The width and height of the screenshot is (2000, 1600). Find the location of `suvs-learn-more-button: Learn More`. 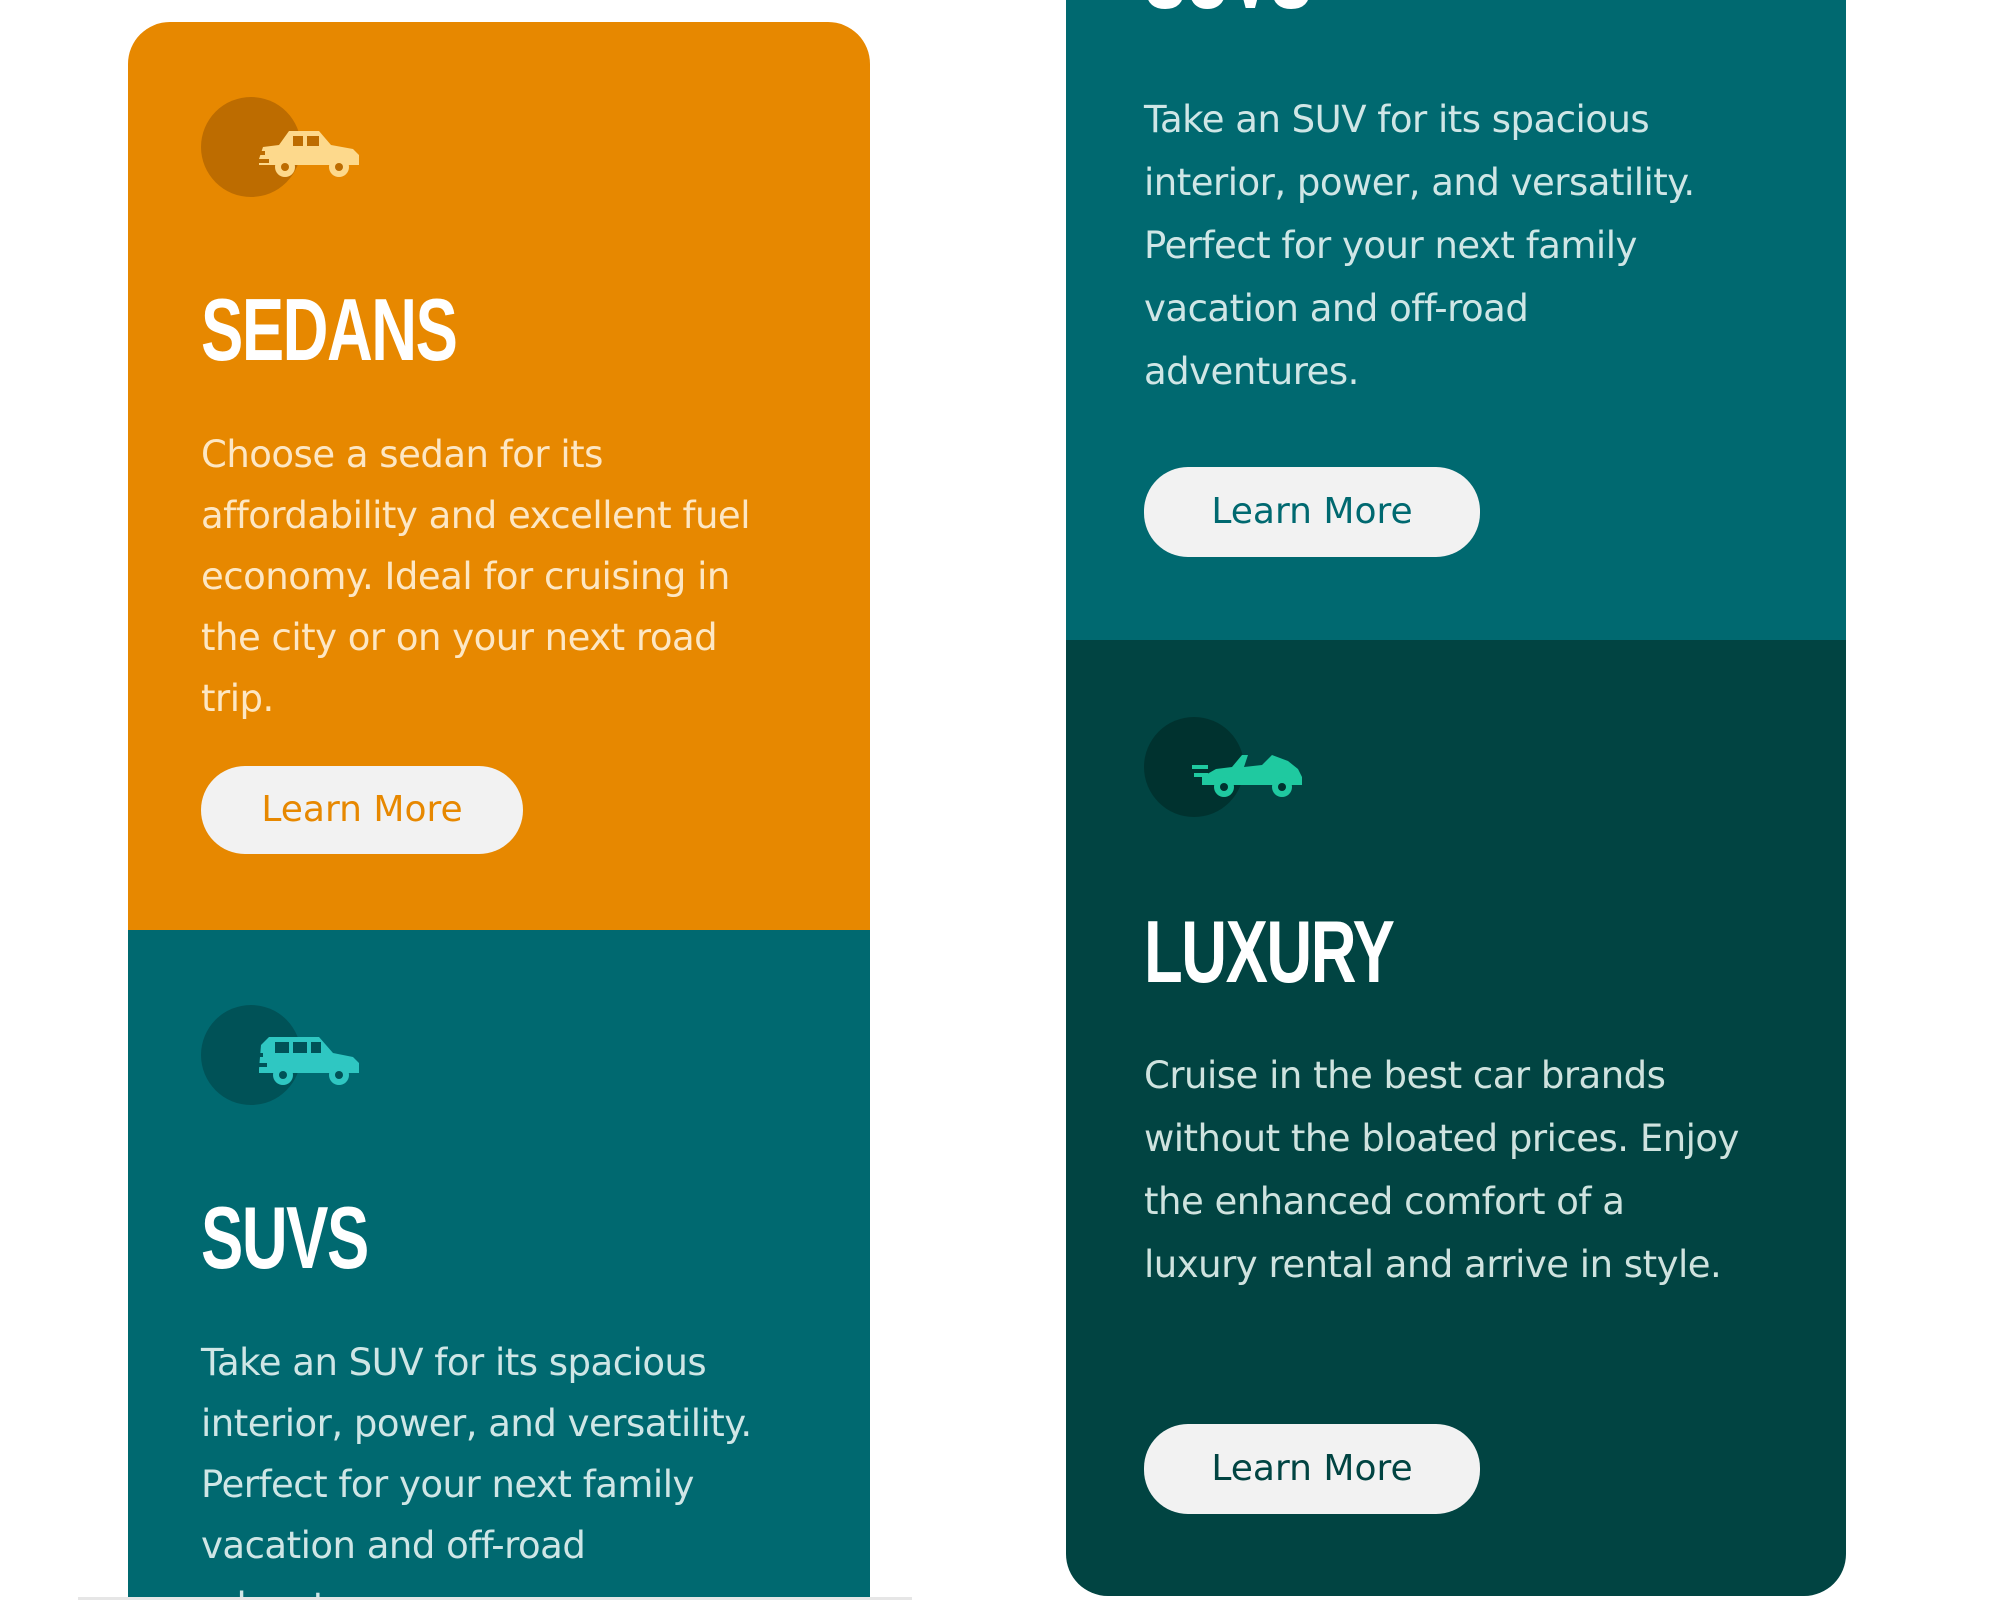

suvs-learn-more-button: Learn More is located at coordinates (1312, 512).